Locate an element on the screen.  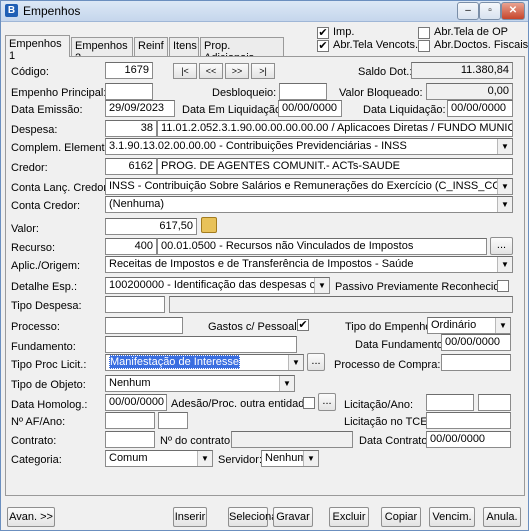
data-homolog-label: Data Homolog.: is located at coordinates (49, 405).